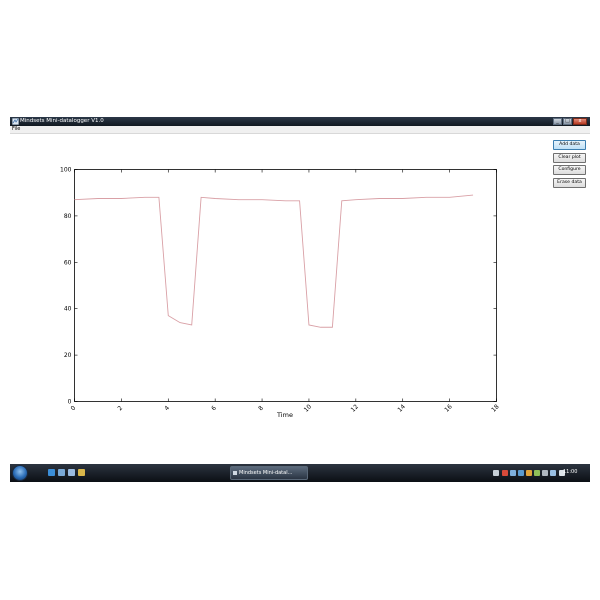  Describe the element at coordinates (120, 408) in the screenshot. I see `x-tick-label: 2` at that location.